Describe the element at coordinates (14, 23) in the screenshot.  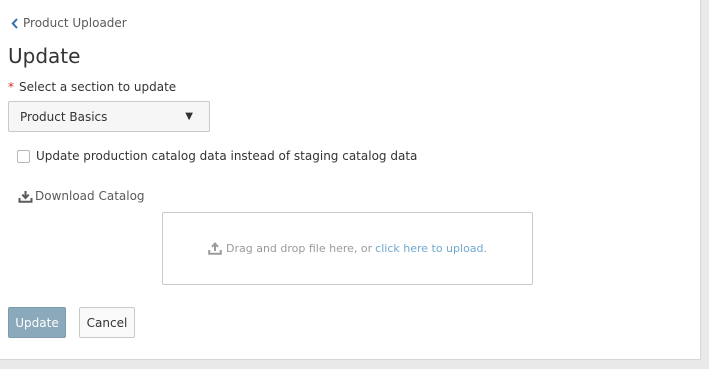
I see `chevron-left-icon` at that location.